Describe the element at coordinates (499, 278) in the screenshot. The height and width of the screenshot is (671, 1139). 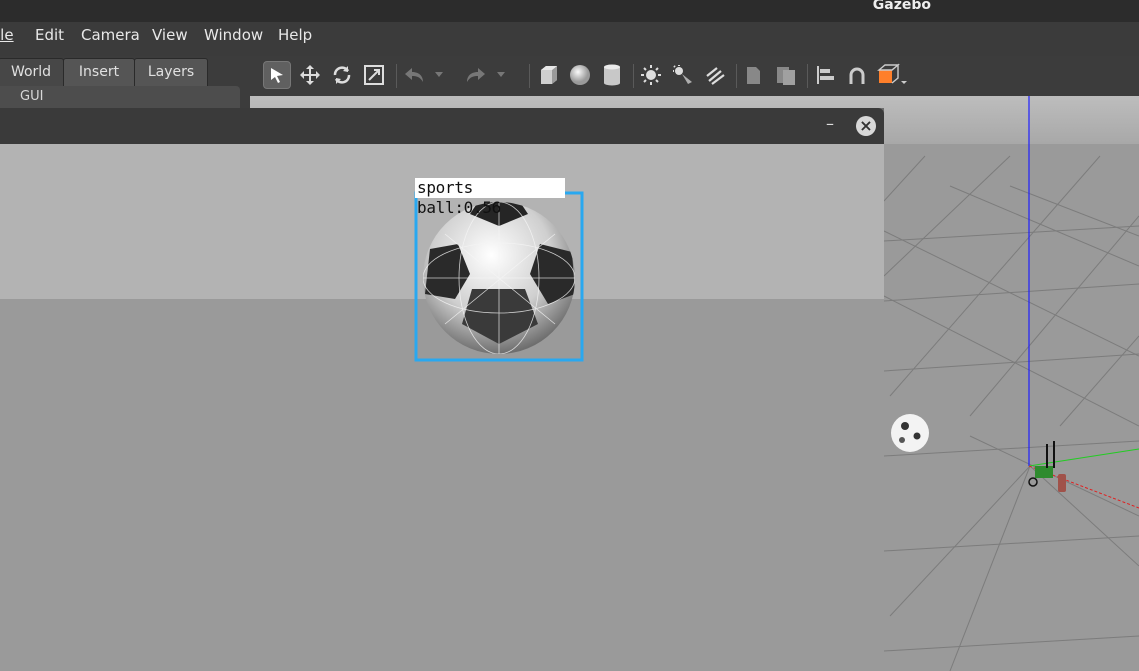
I see `soccer-ball-image` at that location.